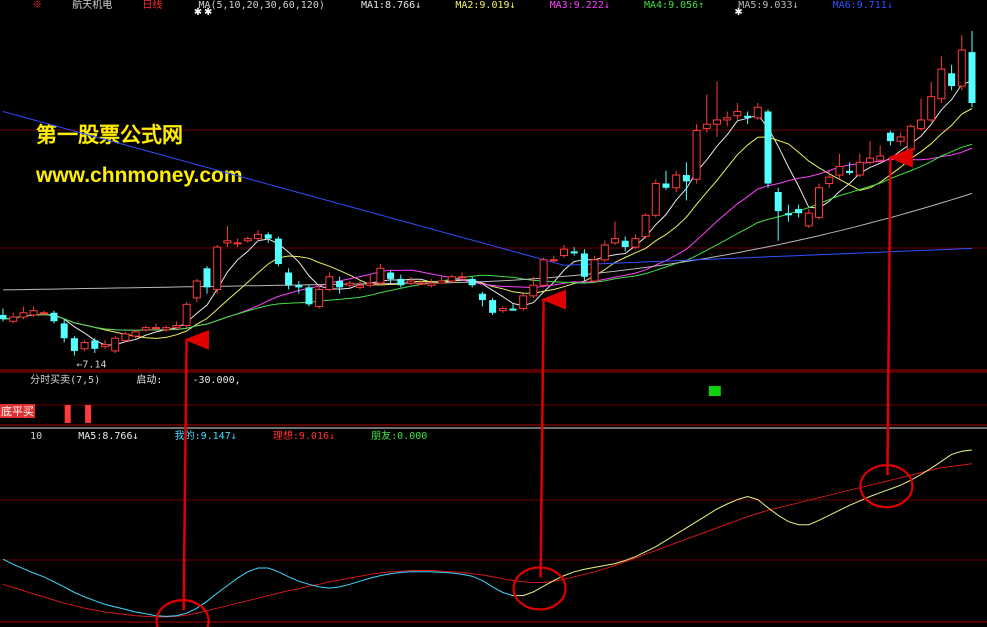 The image size is (987, 627). What do you see at coordinates (216, 380) in the screenshot?
I see `sub1-start-value: -30.000,` at bounding box center [216, 380].